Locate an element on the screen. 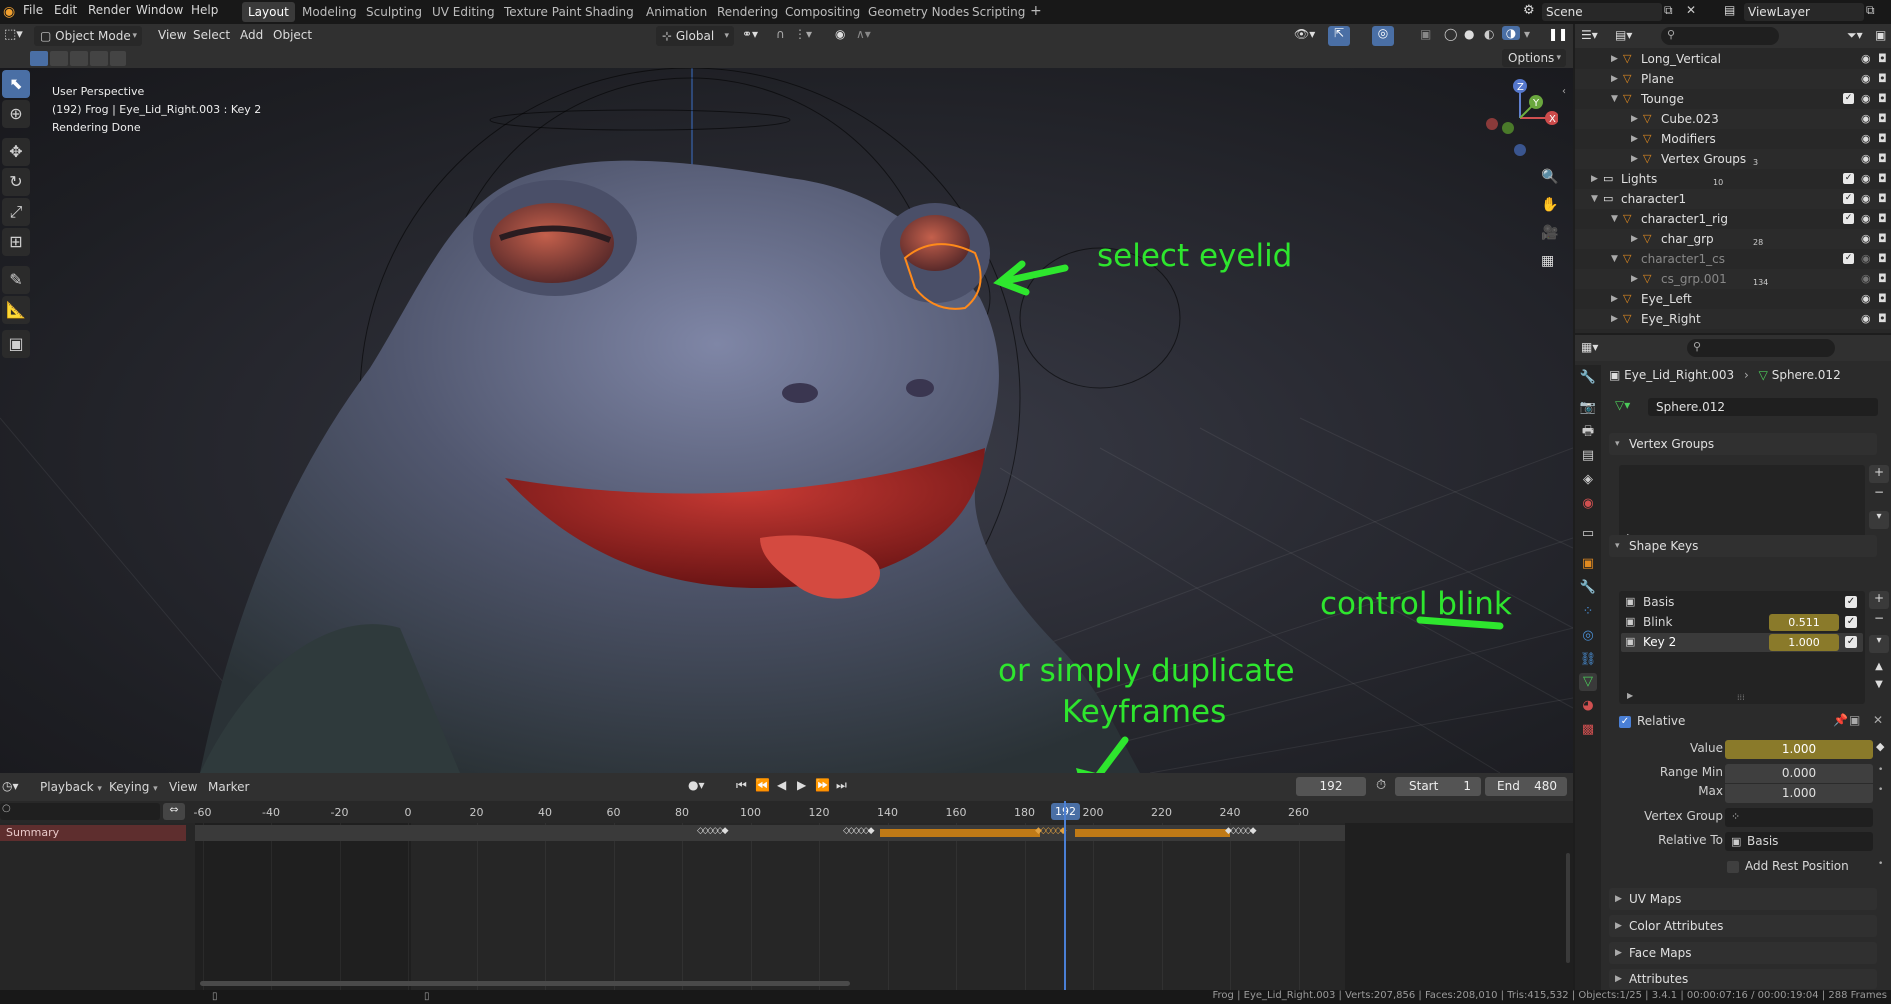  shape-key-row-key-2: ▣ Key 2 1.000 ✓ is located at coordinates (1742, 642).